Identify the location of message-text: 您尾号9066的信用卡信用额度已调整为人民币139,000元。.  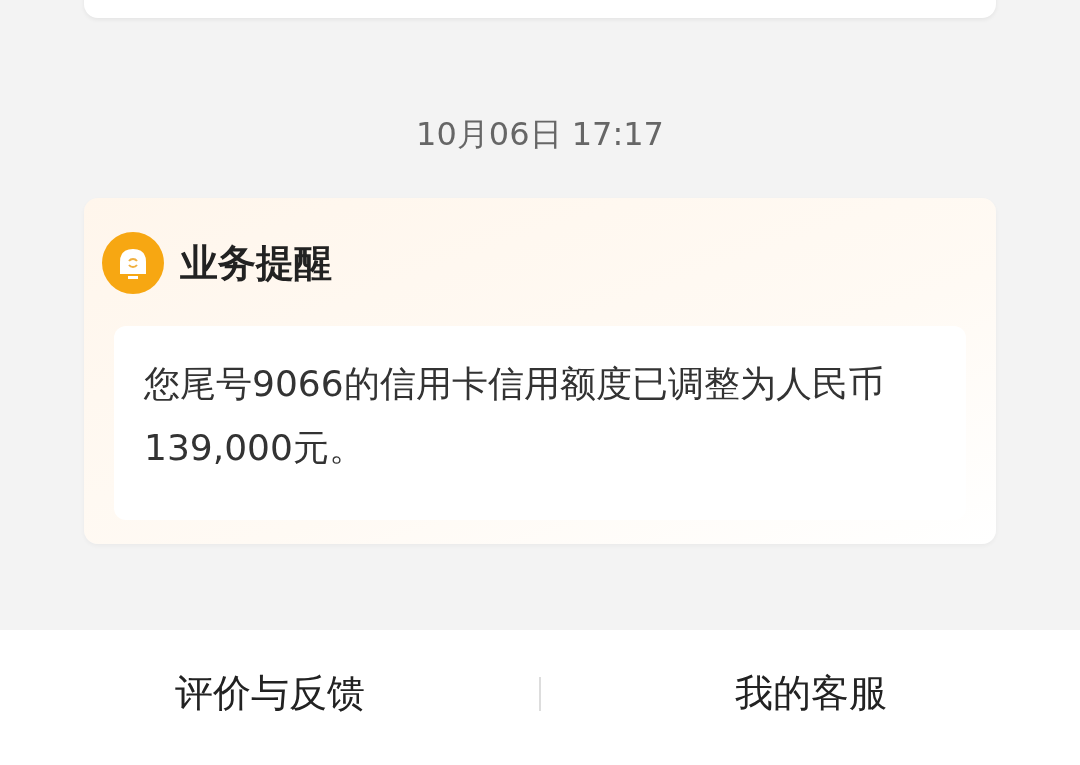
(514, 415).